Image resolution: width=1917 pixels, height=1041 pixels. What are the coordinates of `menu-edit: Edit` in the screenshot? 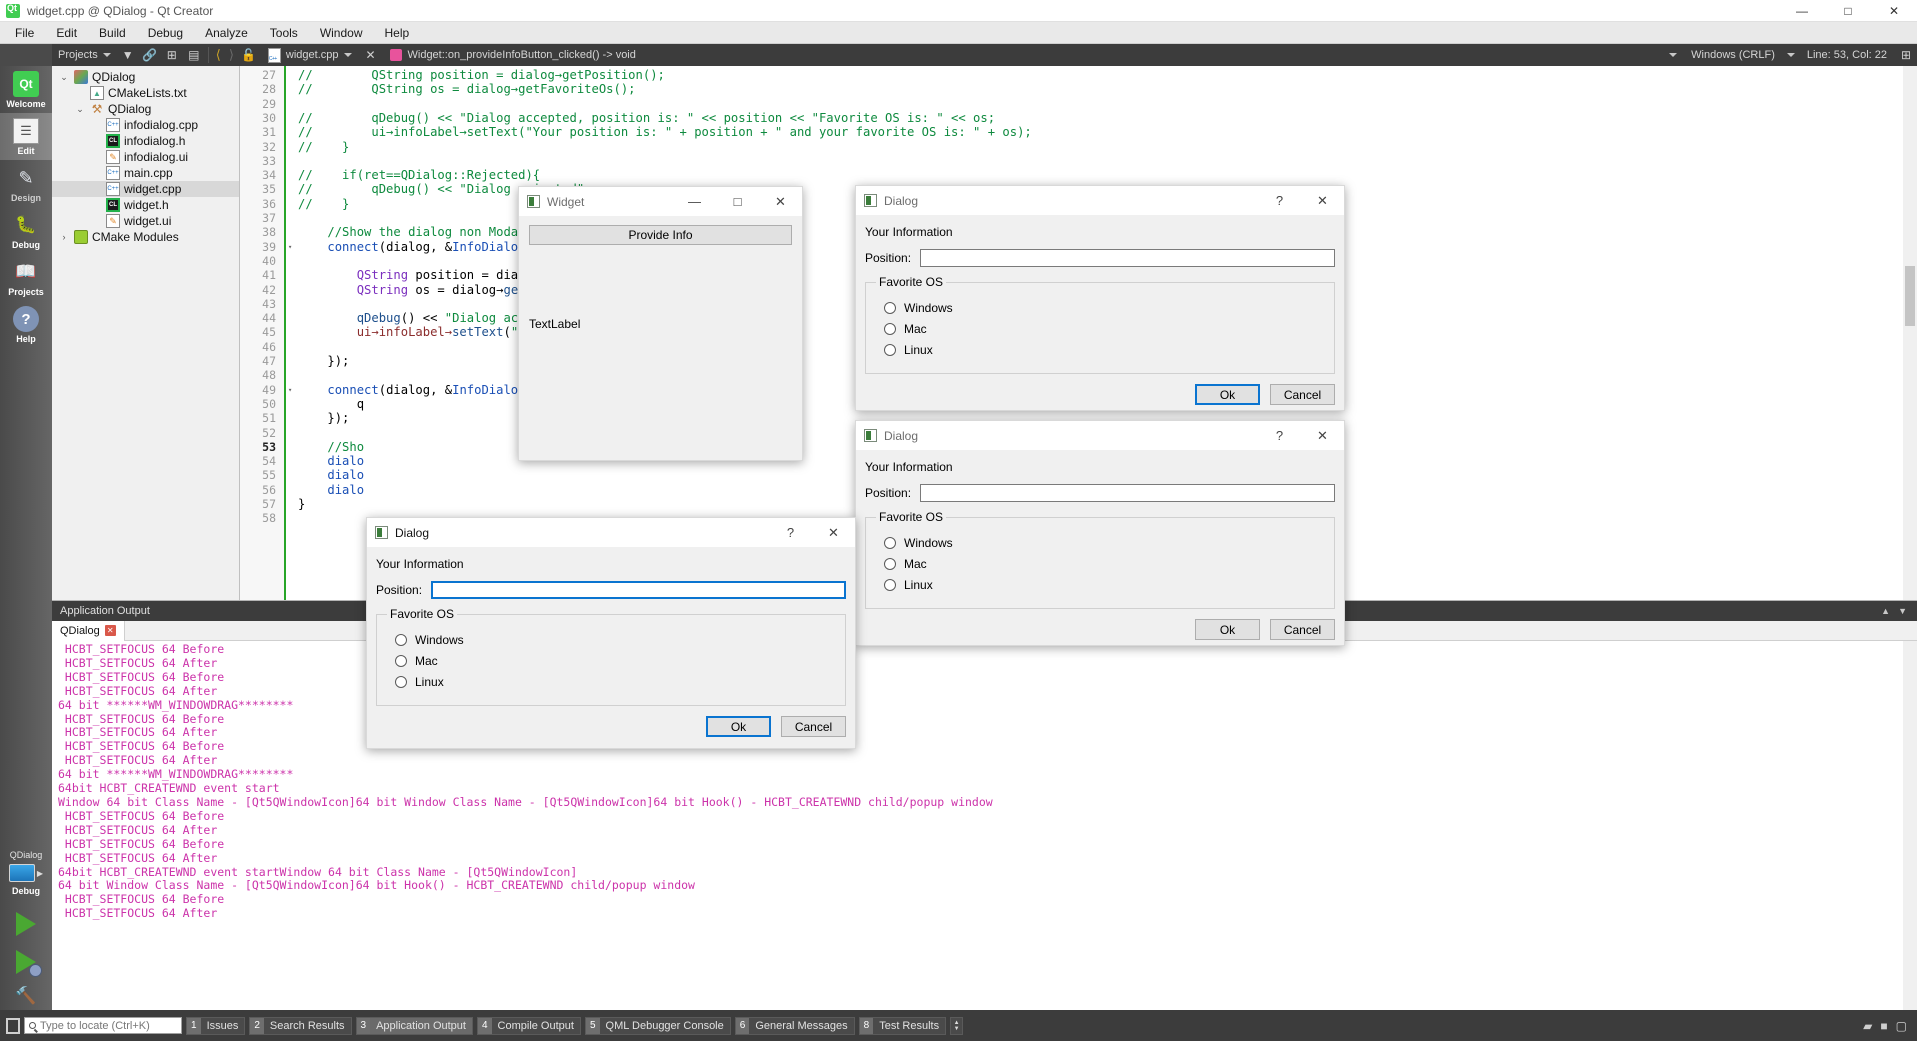 It's located at (66, 33).